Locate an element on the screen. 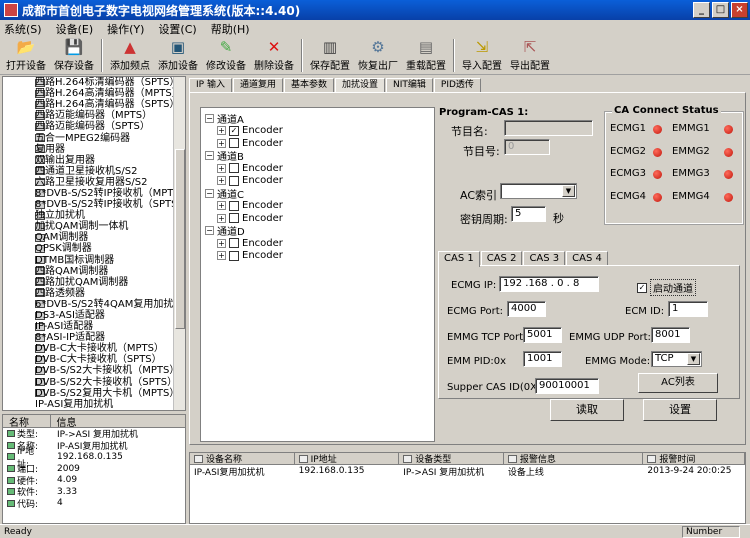 The image size is (750, 538). device-tree-scrollbar is located at coordinates (179, 243).